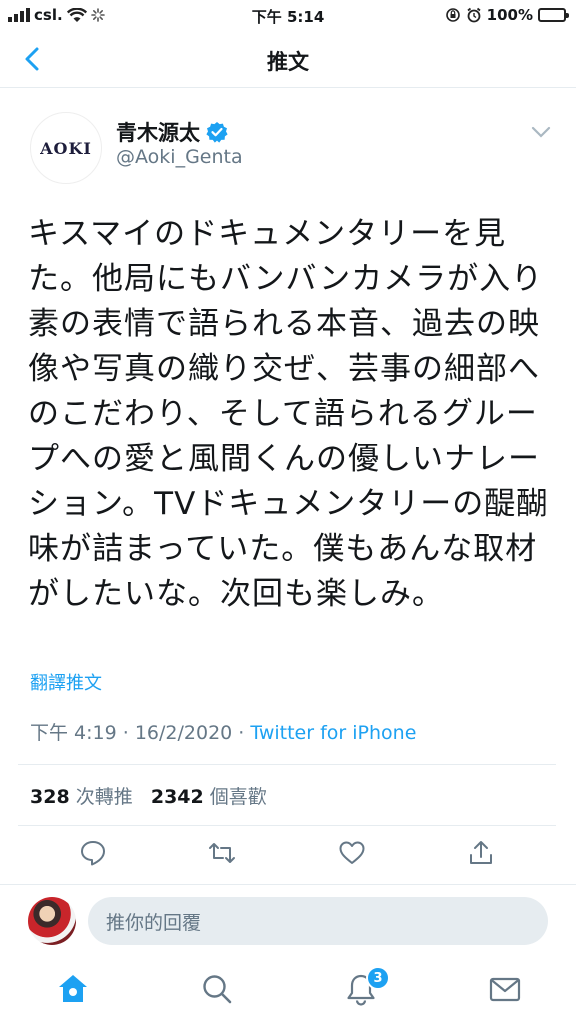 This screenshot has width=576, height=1024. Describe the element at coordinates (378, 978) in the screenshot. I see `notifications-badge: 3` at that location.